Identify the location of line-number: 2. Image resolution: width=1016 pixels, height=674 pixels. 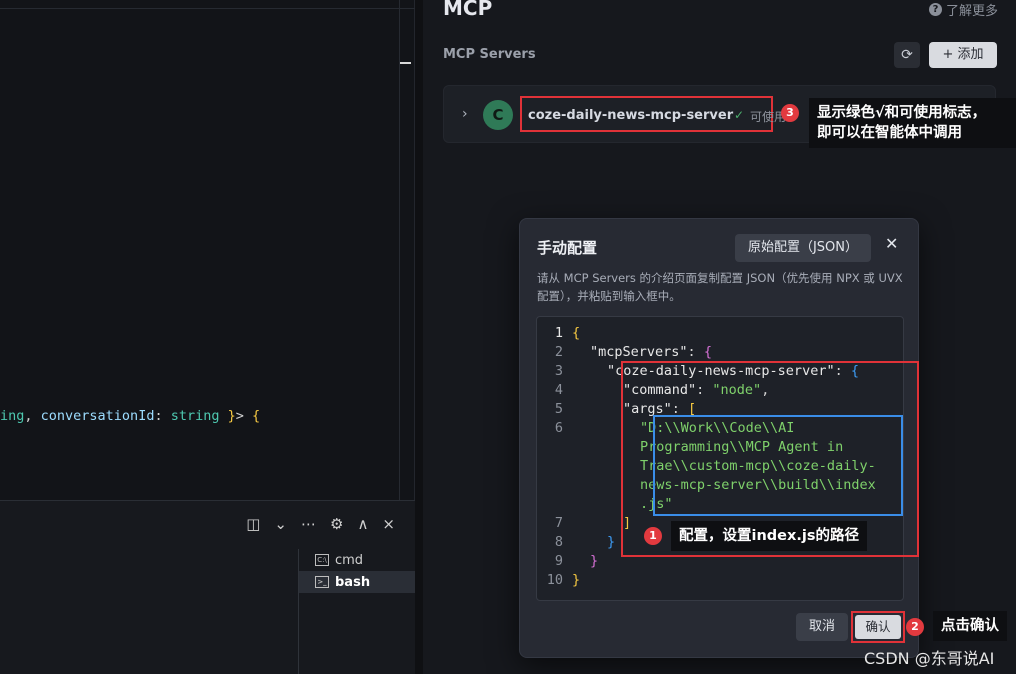
(558, 352).